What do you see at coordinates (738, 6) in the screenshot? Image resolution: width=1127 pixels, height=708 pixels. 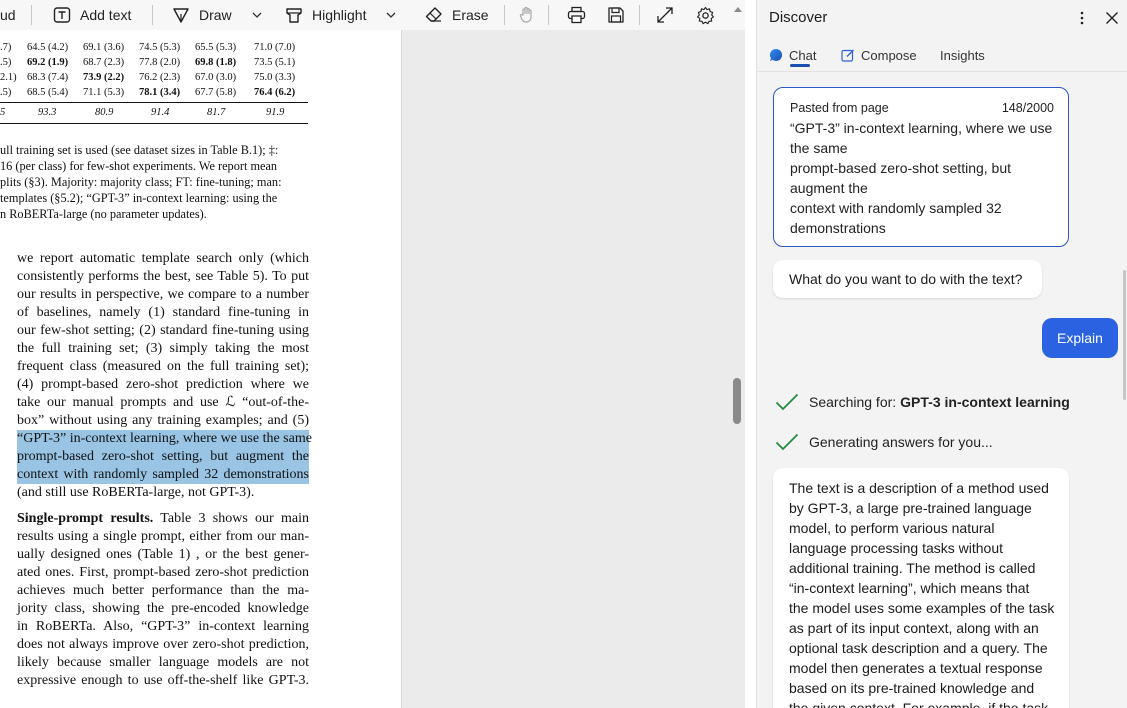 I see `scroll-up-arrow-icon` at bounding box center [738, 6].